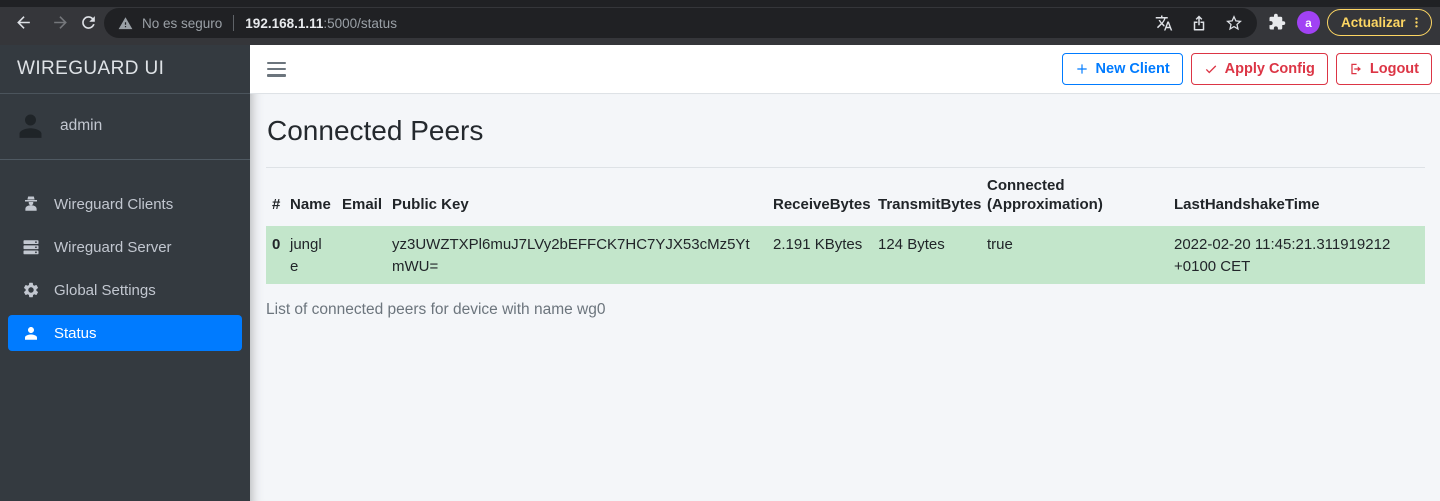  I want to click on update-label: Actualizar, so click(1373, 22).